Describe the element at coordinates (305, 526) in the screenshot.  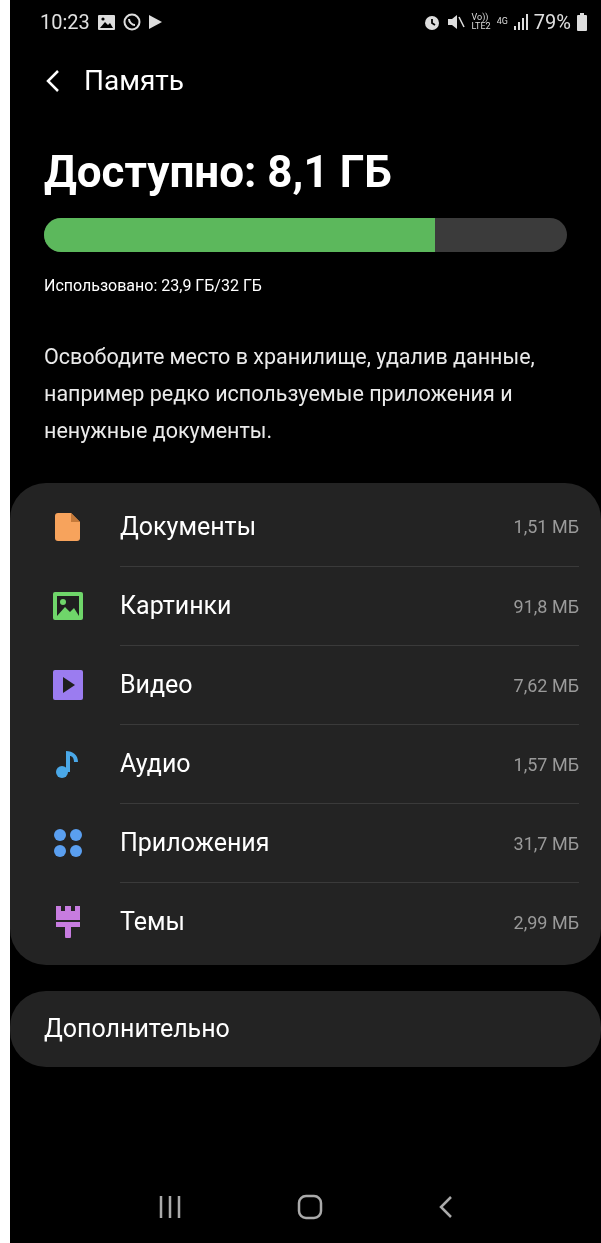
I see `category-row: Документы 1,51 МБ` at that location.